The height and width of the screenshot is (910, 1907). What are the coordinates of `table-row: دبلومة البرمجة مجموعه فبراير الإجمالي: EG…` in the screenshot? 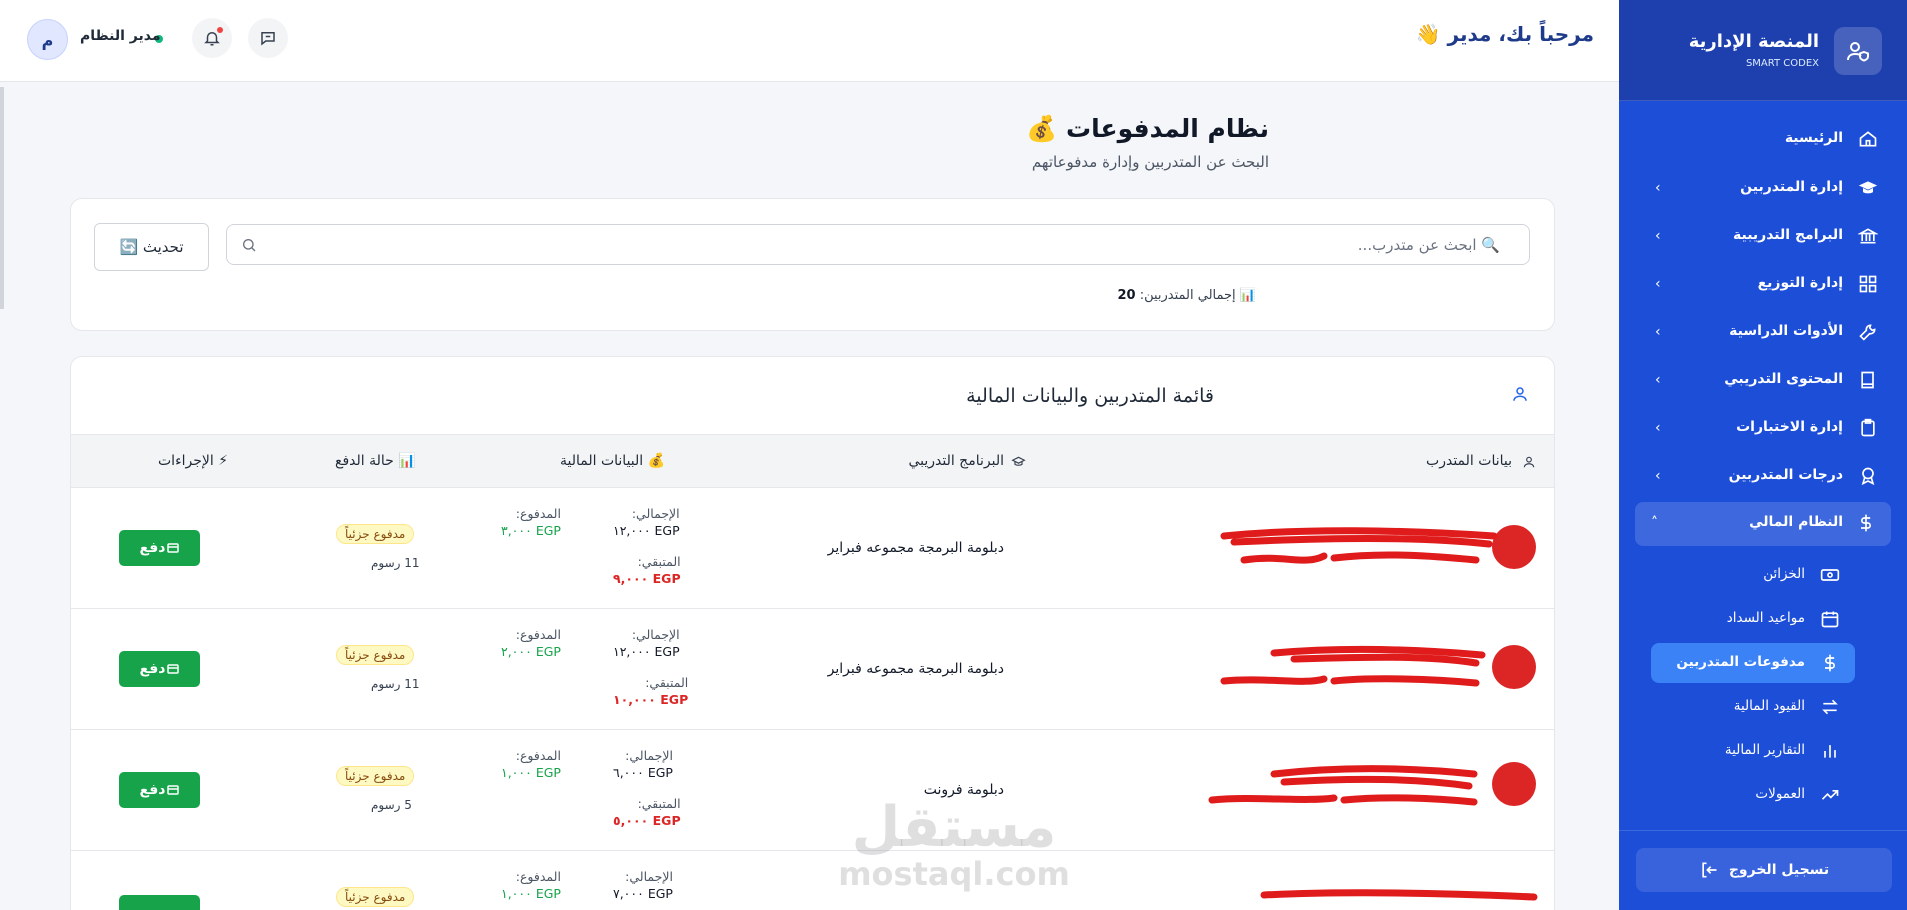 It's located at (812, 548).